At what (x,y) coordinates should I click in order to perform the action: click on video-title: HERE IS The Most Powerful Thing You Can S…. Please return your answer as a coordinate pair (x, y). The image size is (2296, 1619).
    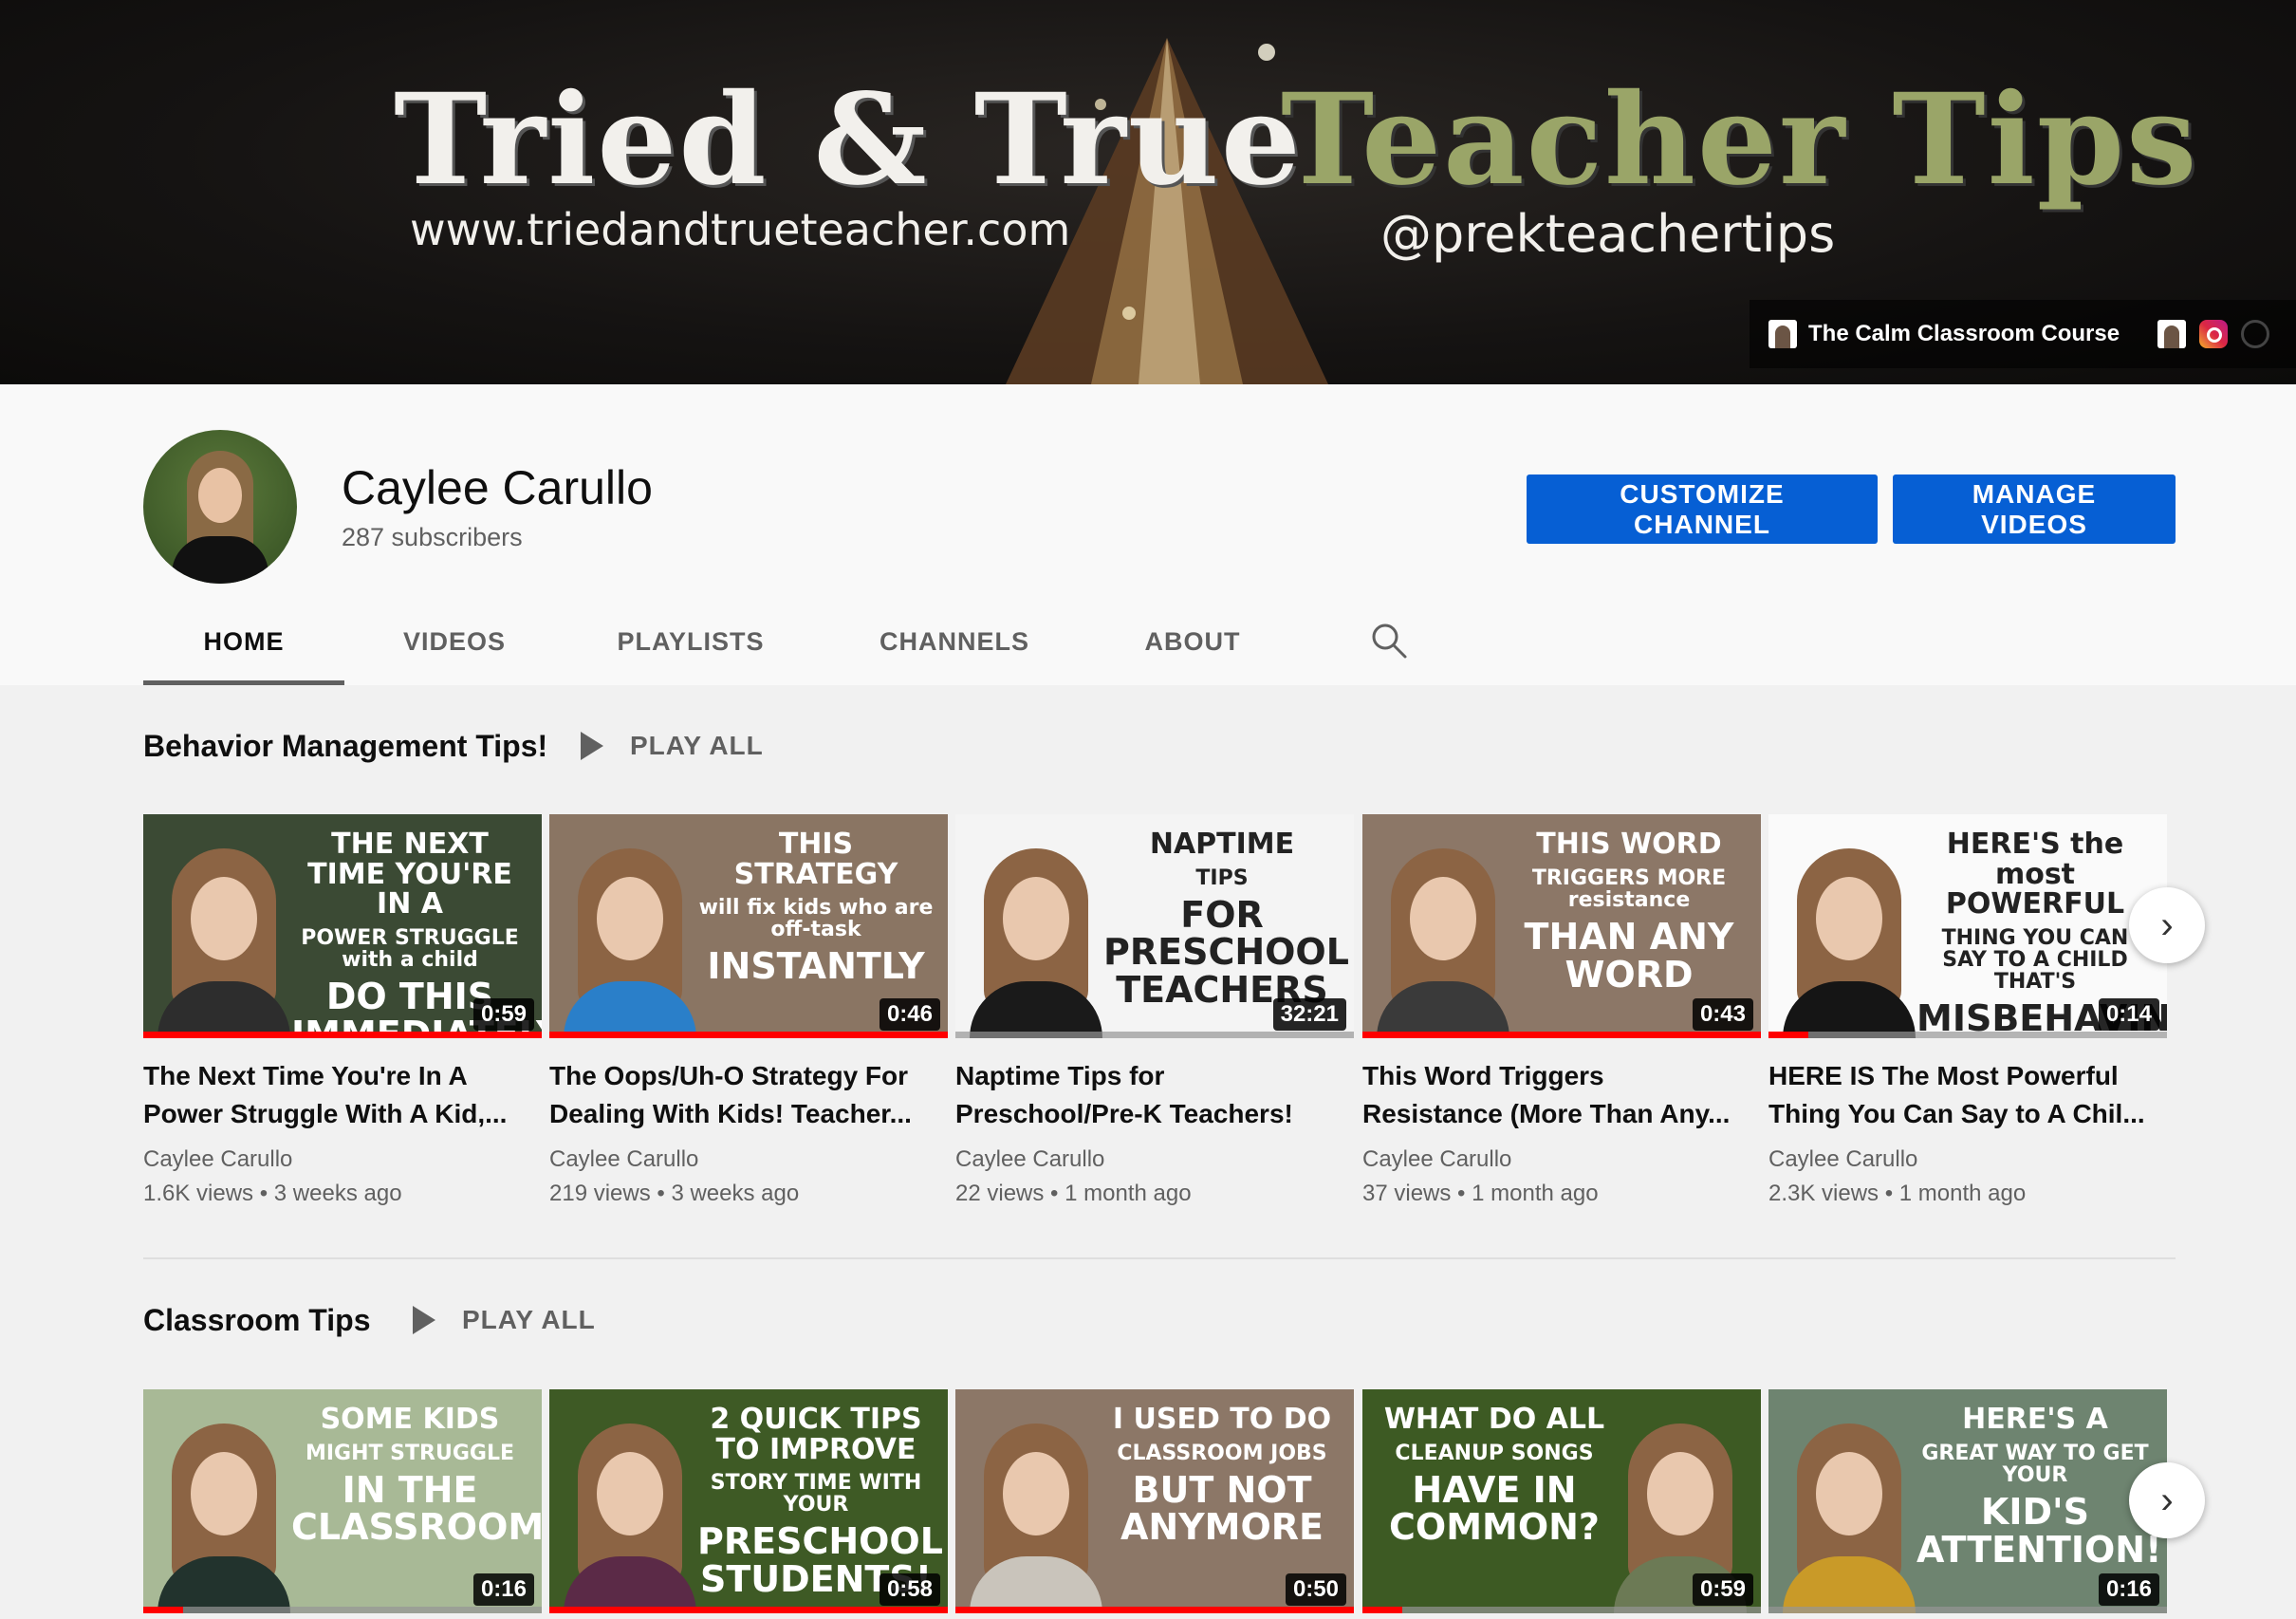
    Looking at the image, I should click on (1967, 1095).